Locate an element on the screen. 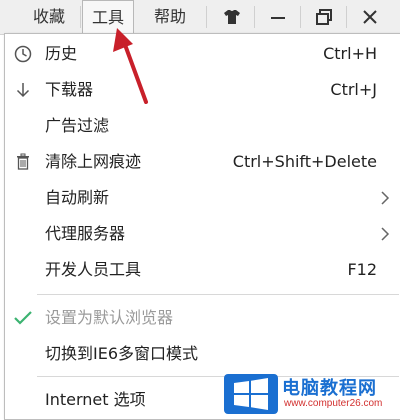 This screenshot has width=400, height=420. menu-item-clear-traces: 清除上网痕迹 Ctrl+Shift+Delete is located at coordinates (202, 162).